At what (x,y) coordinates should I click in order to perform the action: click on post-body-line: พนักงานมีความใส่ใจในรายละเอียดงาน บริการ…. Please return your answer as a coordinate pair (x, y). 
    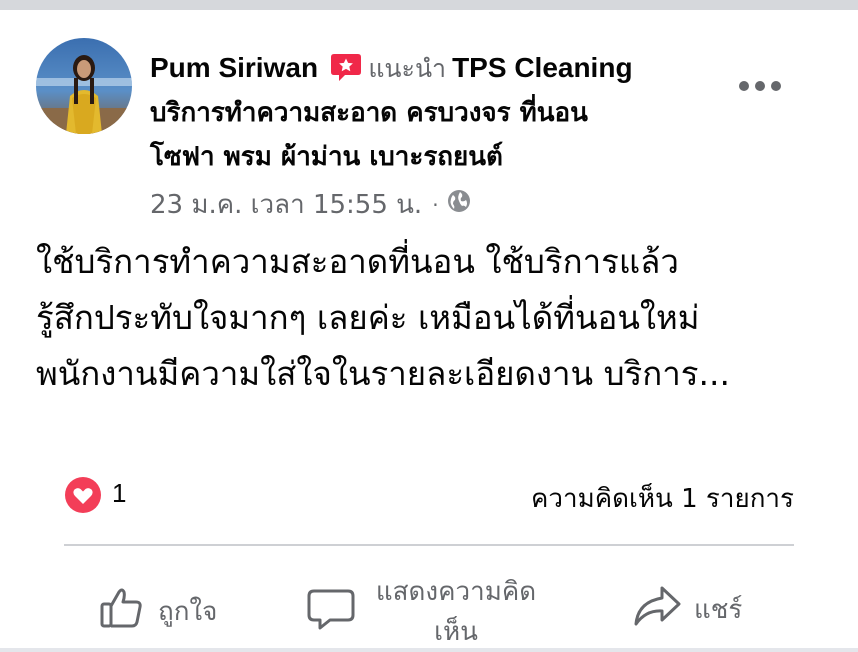
    Looking at the image, I should click on (431, 374).